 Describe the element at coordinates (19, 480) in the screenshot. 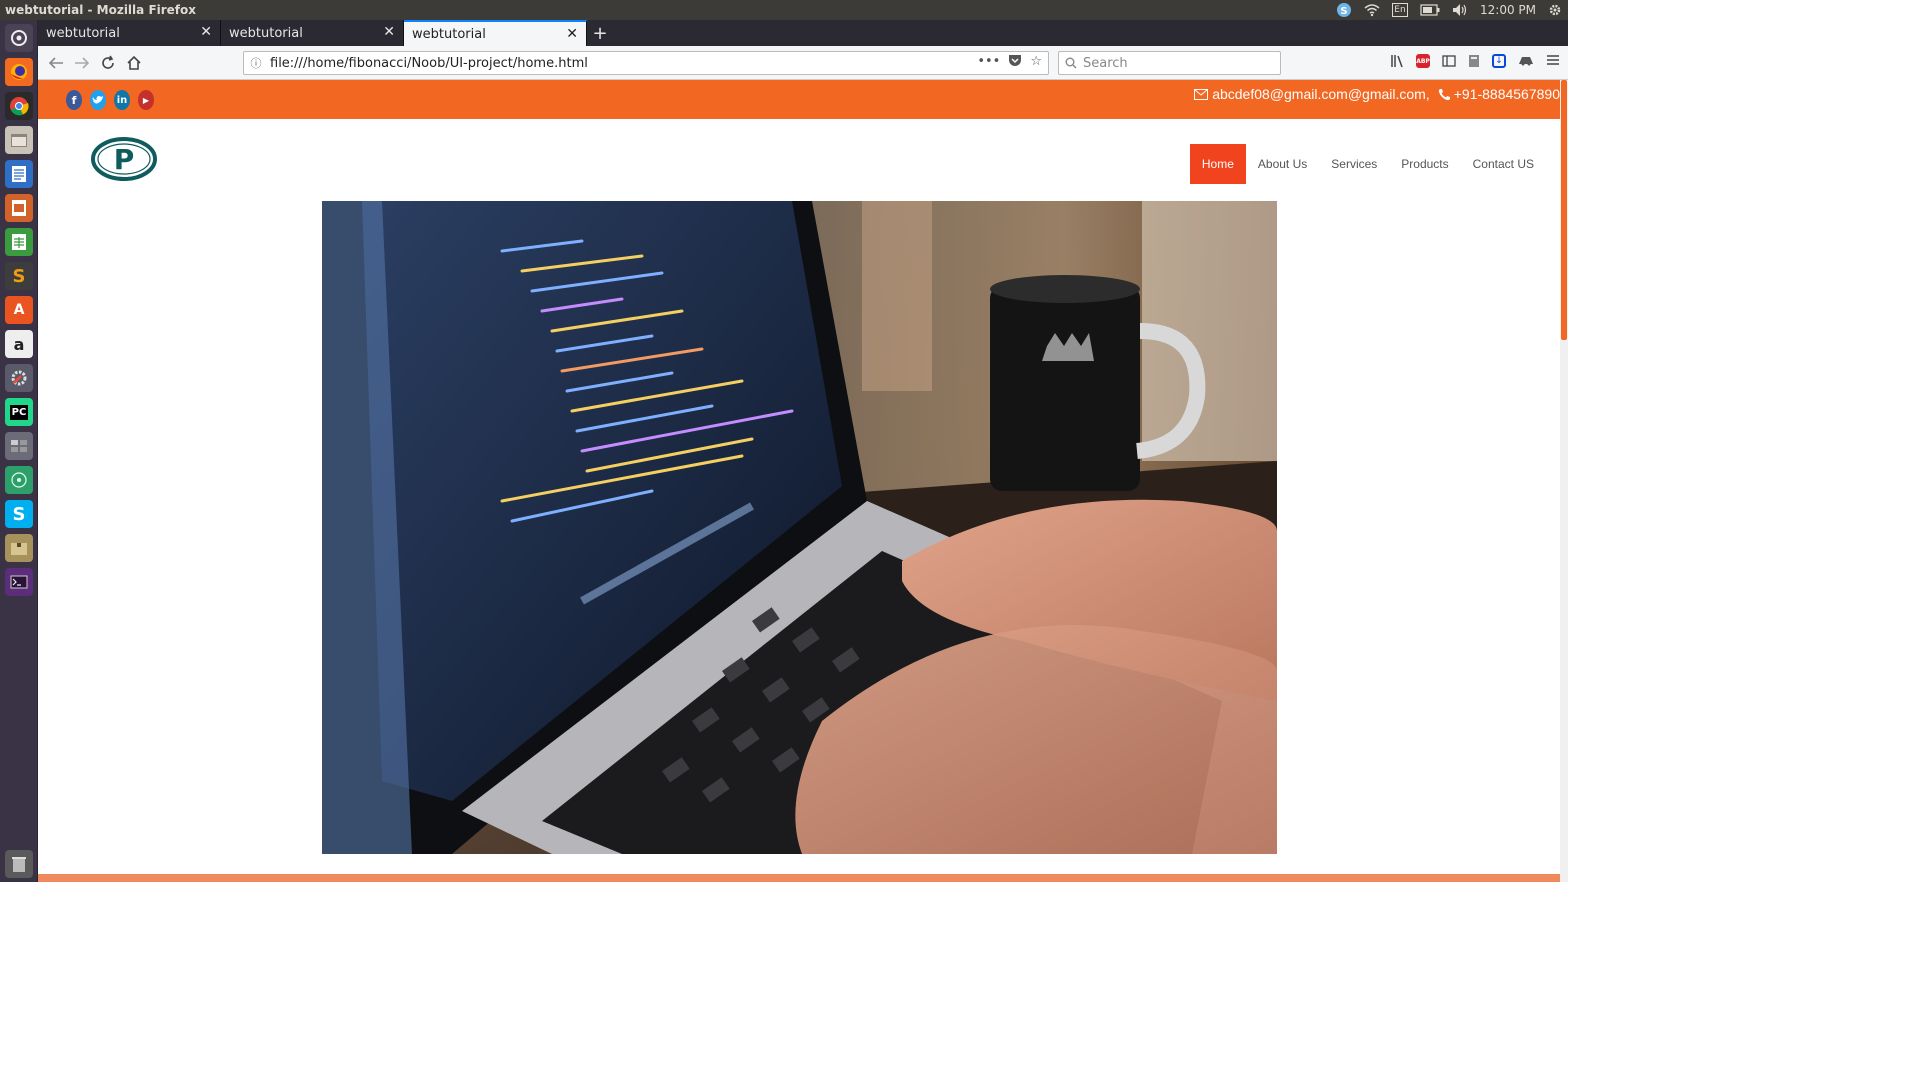

I see `atom-icon` at that location.